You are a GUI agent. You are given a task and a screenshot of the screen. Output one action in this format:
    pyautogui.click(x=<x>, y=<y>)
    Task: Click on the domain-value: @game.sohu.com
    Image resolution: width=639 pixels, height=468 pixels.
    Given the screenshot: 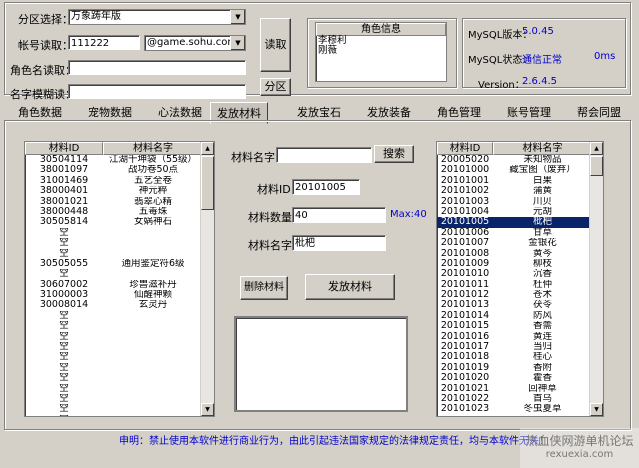 What is the action you would take?
    pyautogui.click(x=192, y=42)
    